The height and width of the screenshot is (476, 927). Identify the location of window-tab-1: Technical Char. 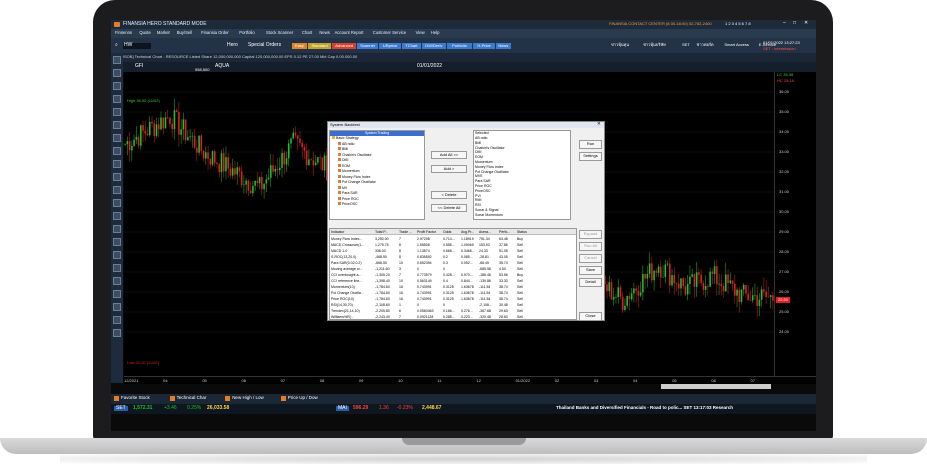
(193, 399).